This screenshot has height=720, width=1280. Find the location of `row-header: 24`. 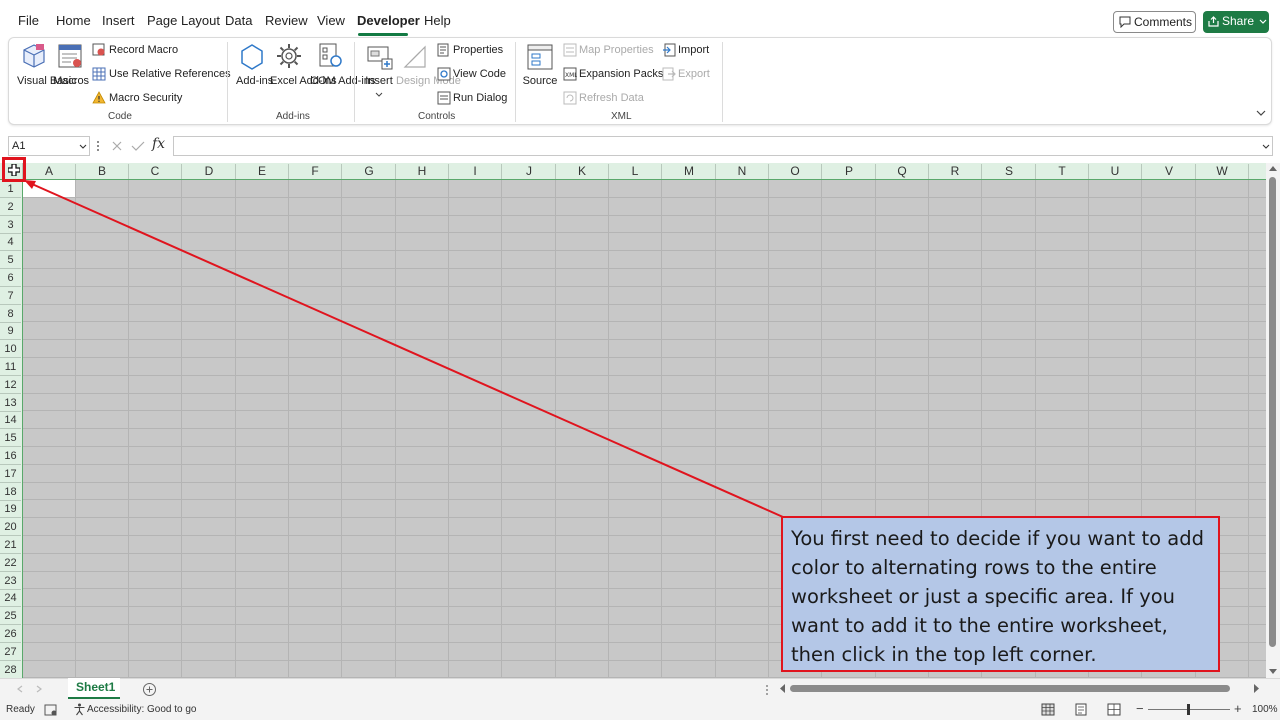

row-header: 24 is located at coordinates (10, 598).